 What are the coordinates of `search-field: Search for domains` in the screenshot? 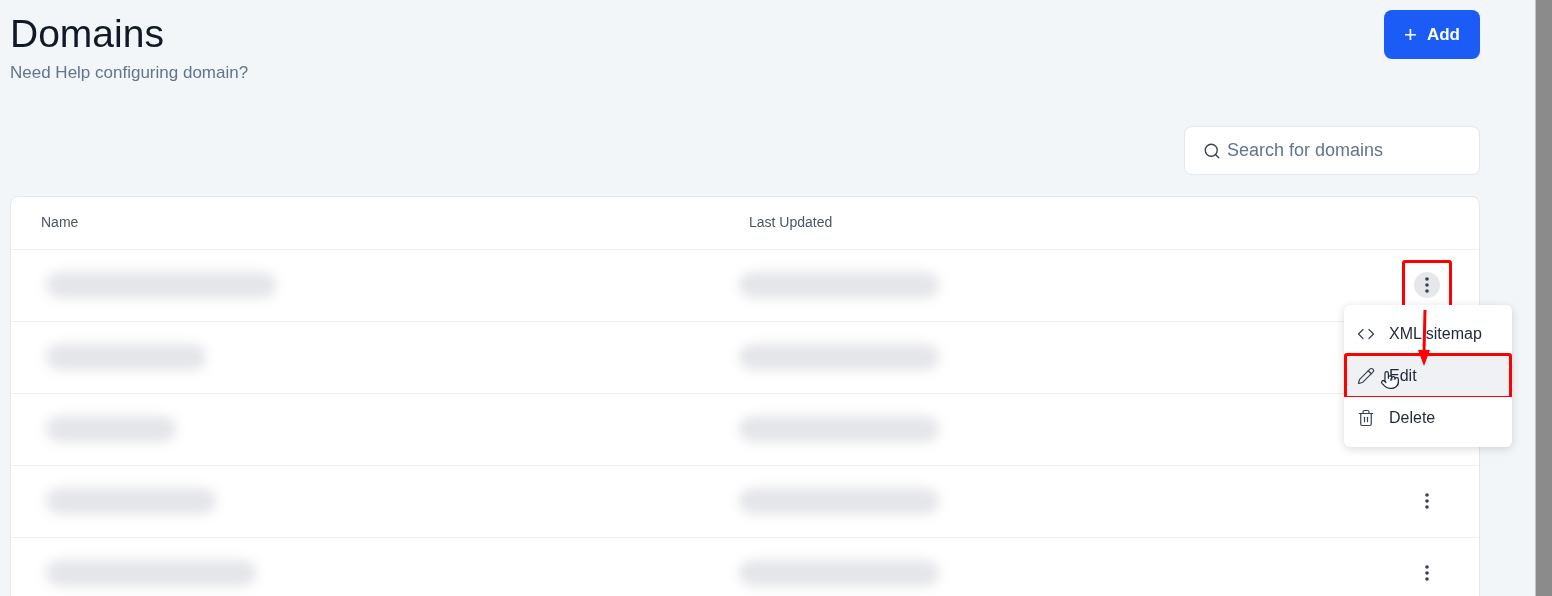 It's located at (1332, 150).